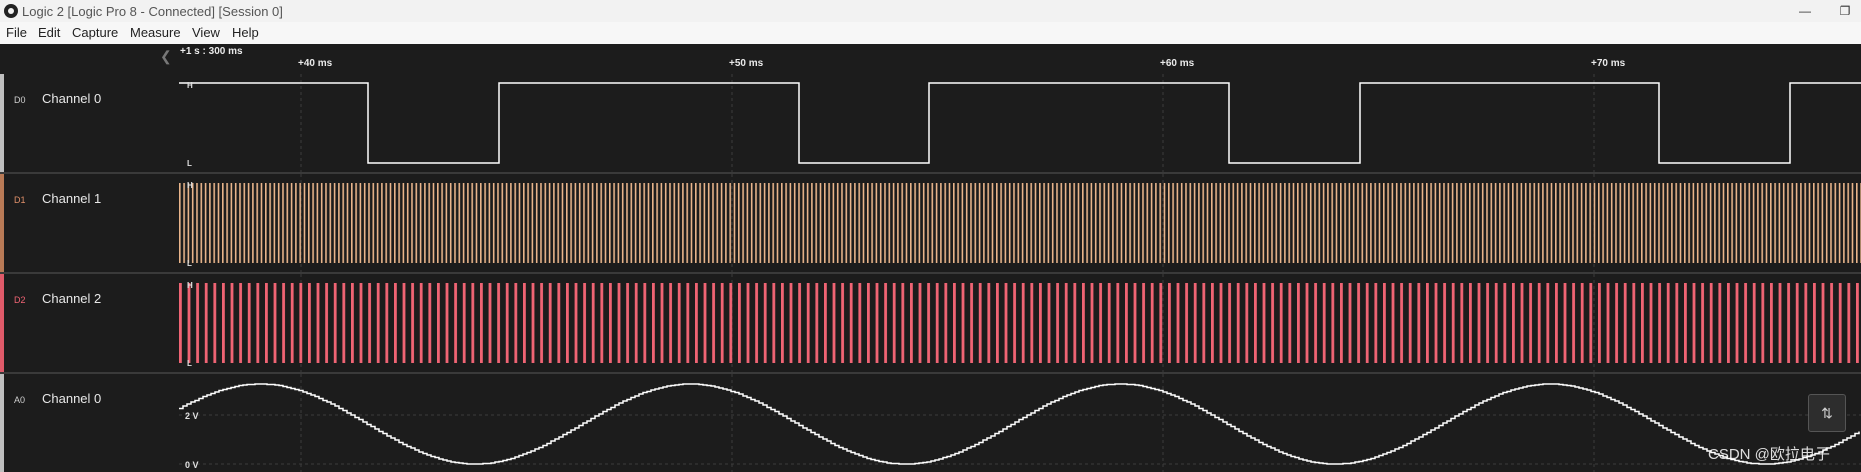 Image resolution: width=1861 pixels, height=472 pixels. Describe the element at coordinates (89, 423) in the screenshot. I see `channel-header: A0 Channel 0` at that location.